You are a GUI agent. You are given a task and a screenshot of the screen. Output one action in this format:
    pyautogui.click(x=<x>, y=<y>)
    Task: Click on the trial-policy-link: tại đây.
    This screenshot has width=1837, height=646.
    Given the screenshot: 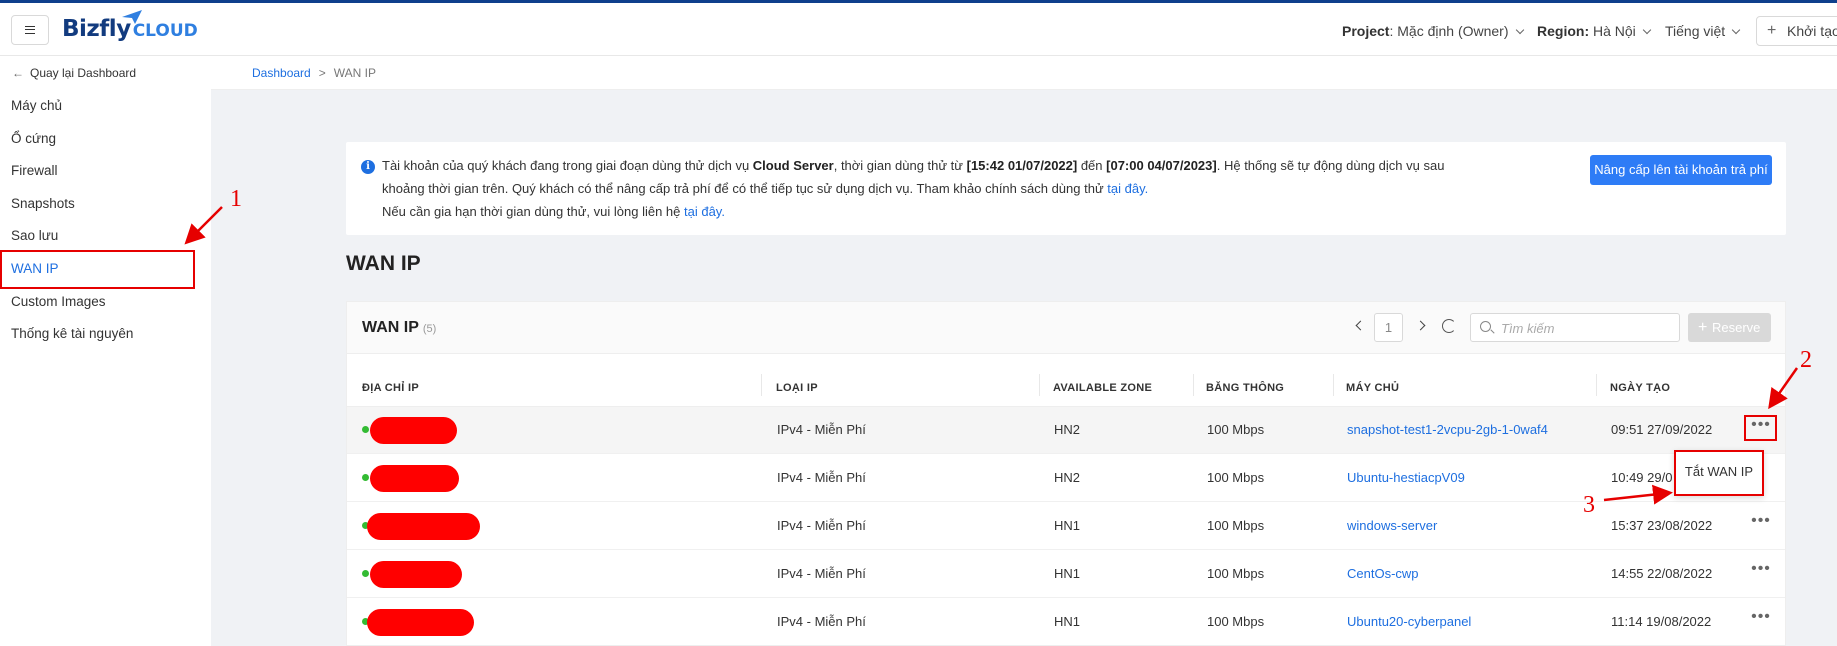 What is the action you would take?
    pyautogui.click(x=1127, y=188)
    